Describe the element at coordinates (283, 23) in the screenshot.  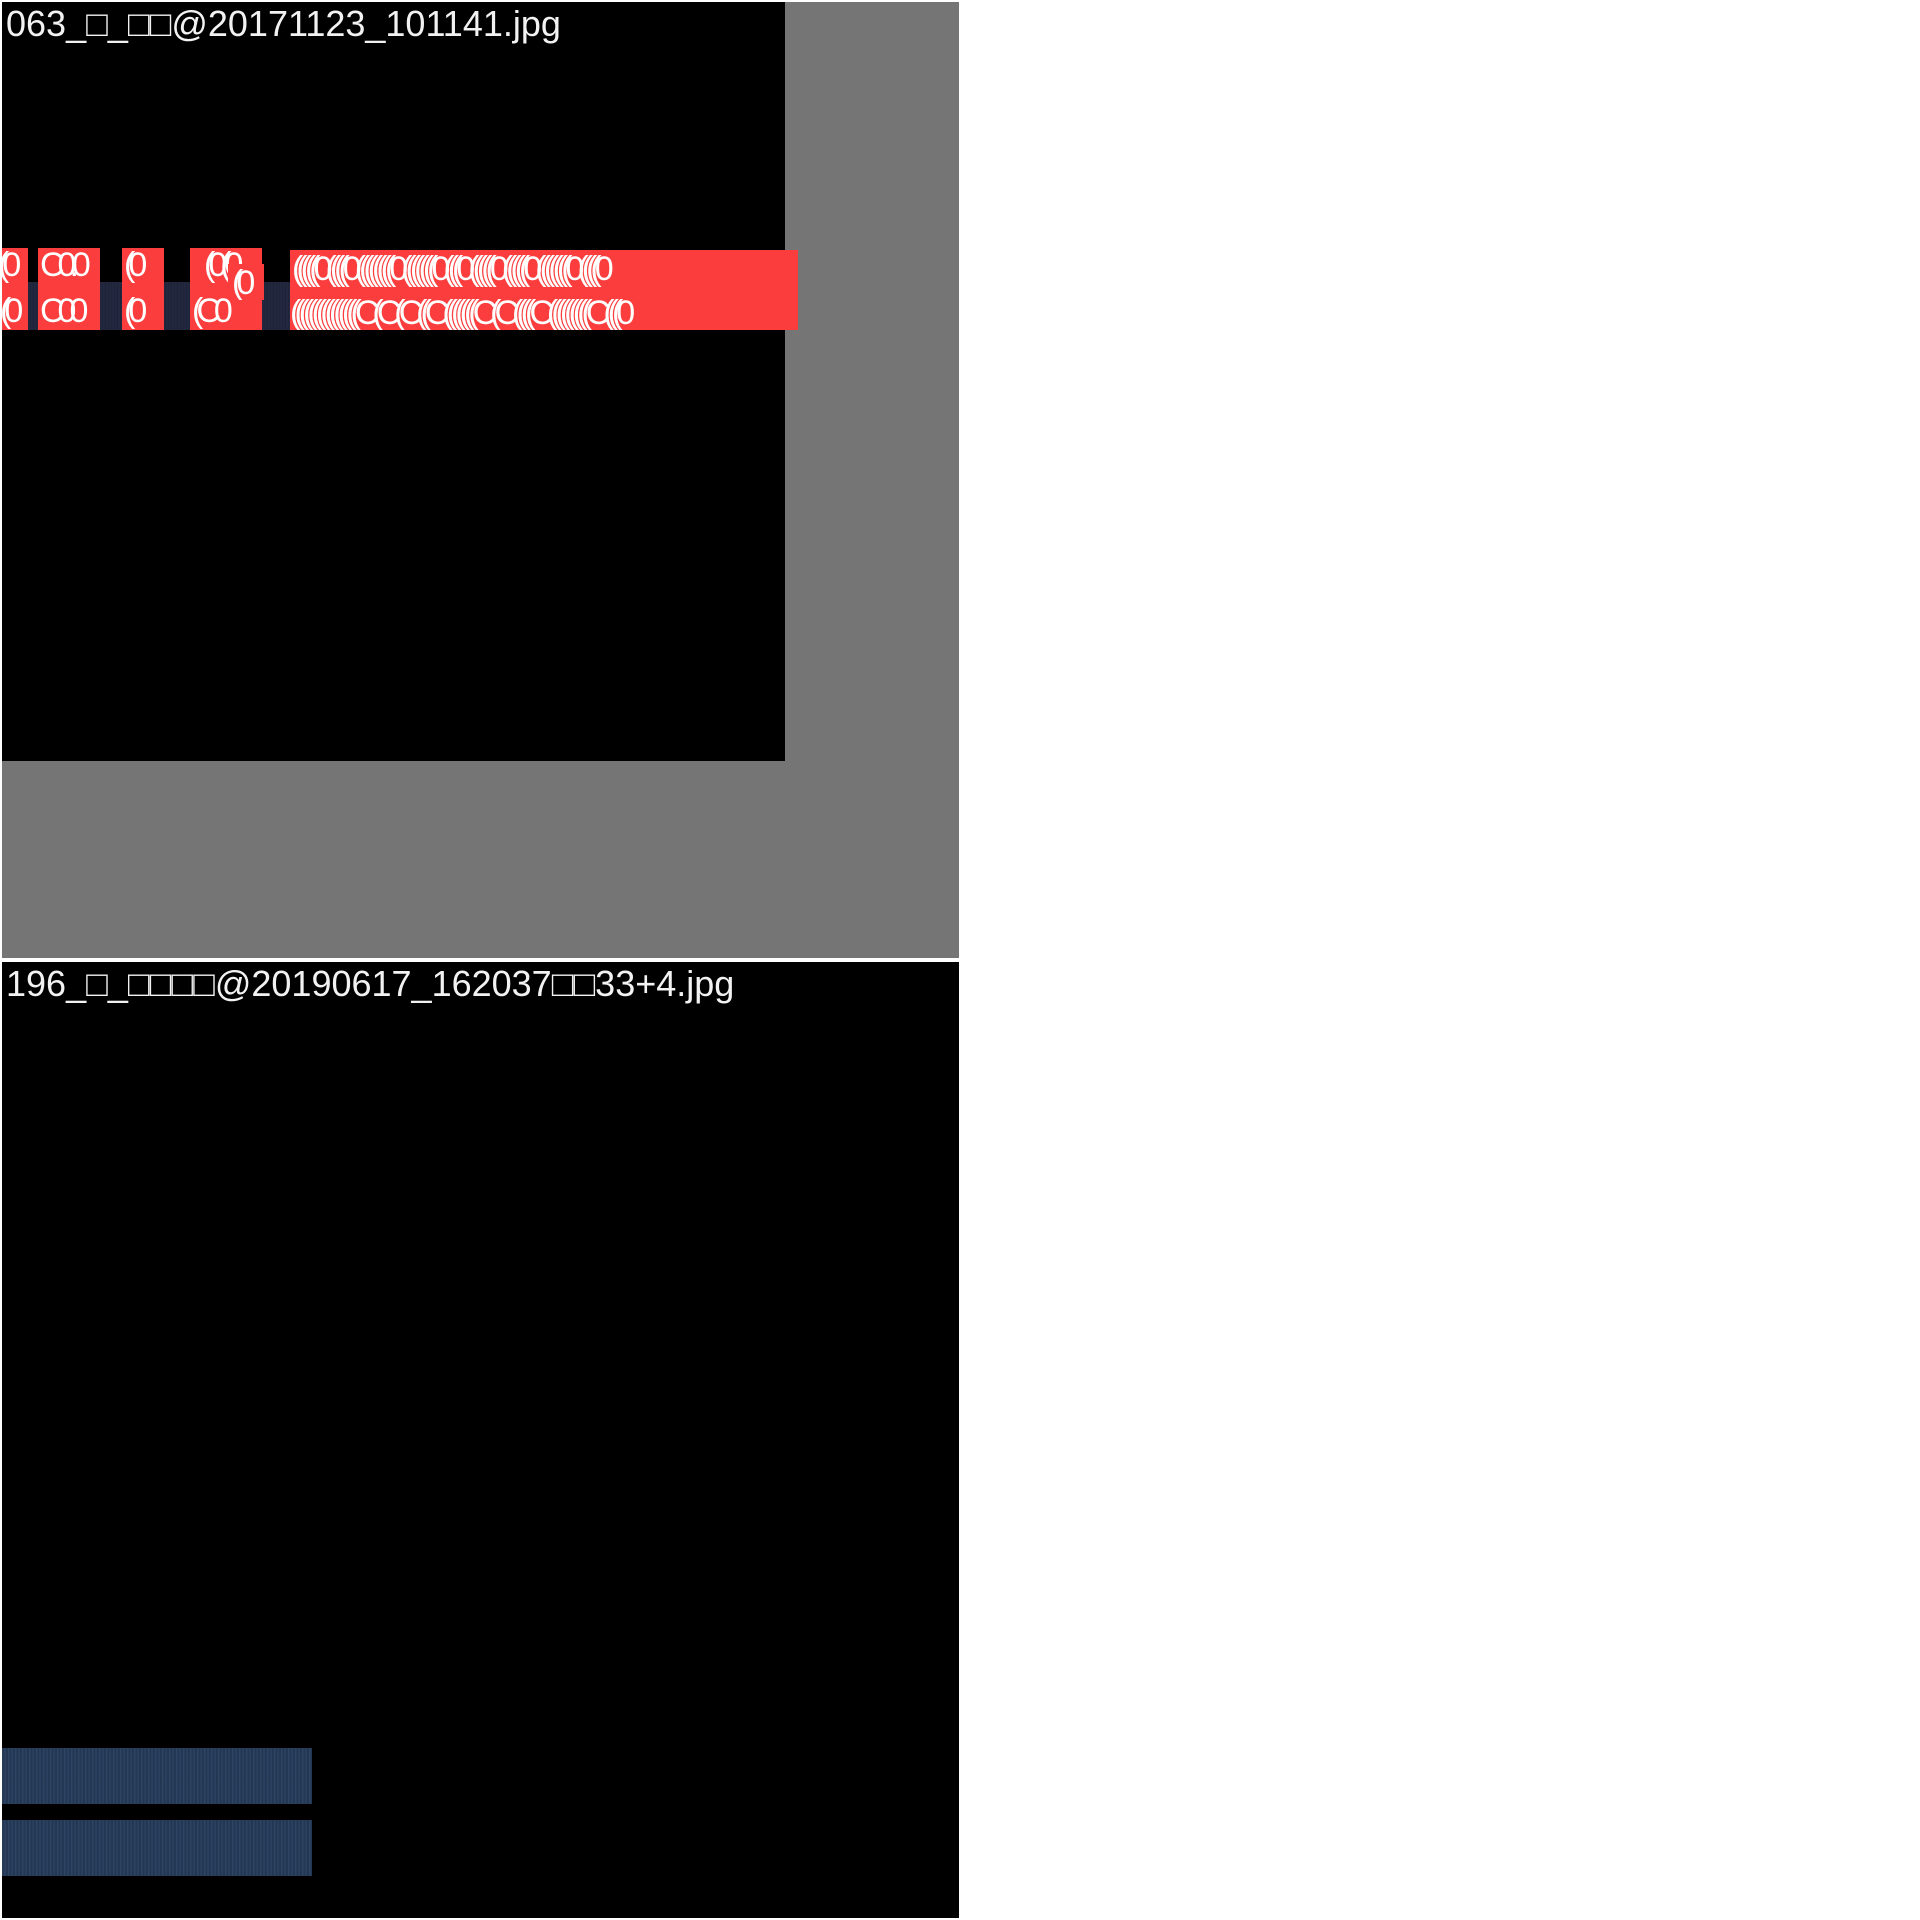
I see `thumbnail-caption: 063_□_□□@20171123_101141.jpg` at that location.